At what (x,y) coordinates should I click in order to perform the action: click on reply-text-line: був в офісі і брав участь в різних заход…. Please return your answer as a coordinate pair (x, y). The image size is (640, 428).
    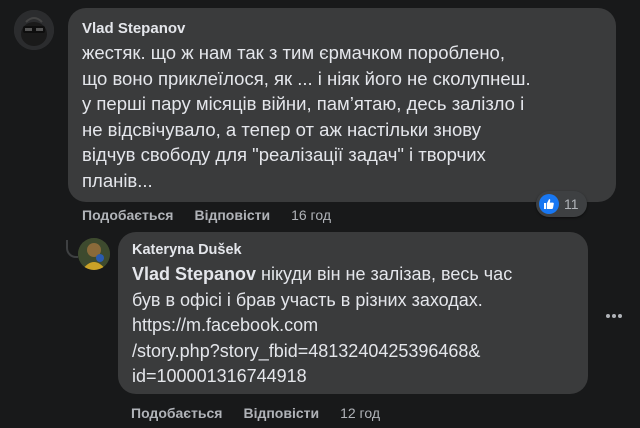
    Looking at the image, I should click on (307, 299).